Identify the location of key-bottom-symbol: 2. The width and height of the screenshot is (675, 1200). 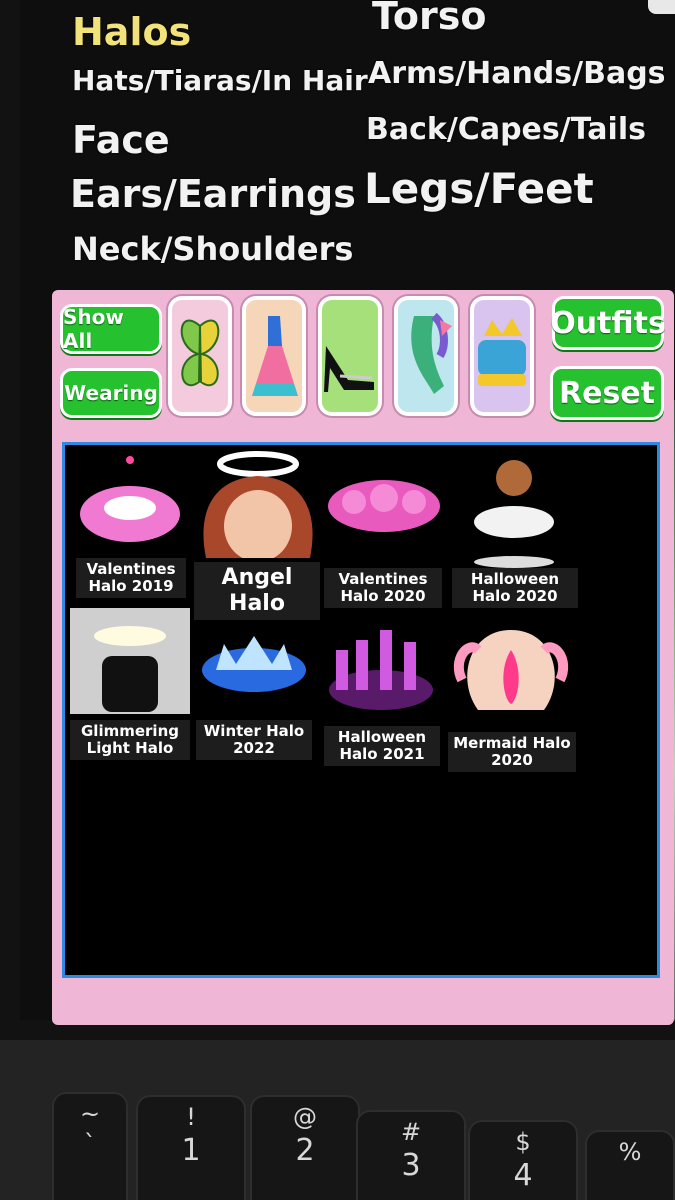
(305, 1150).